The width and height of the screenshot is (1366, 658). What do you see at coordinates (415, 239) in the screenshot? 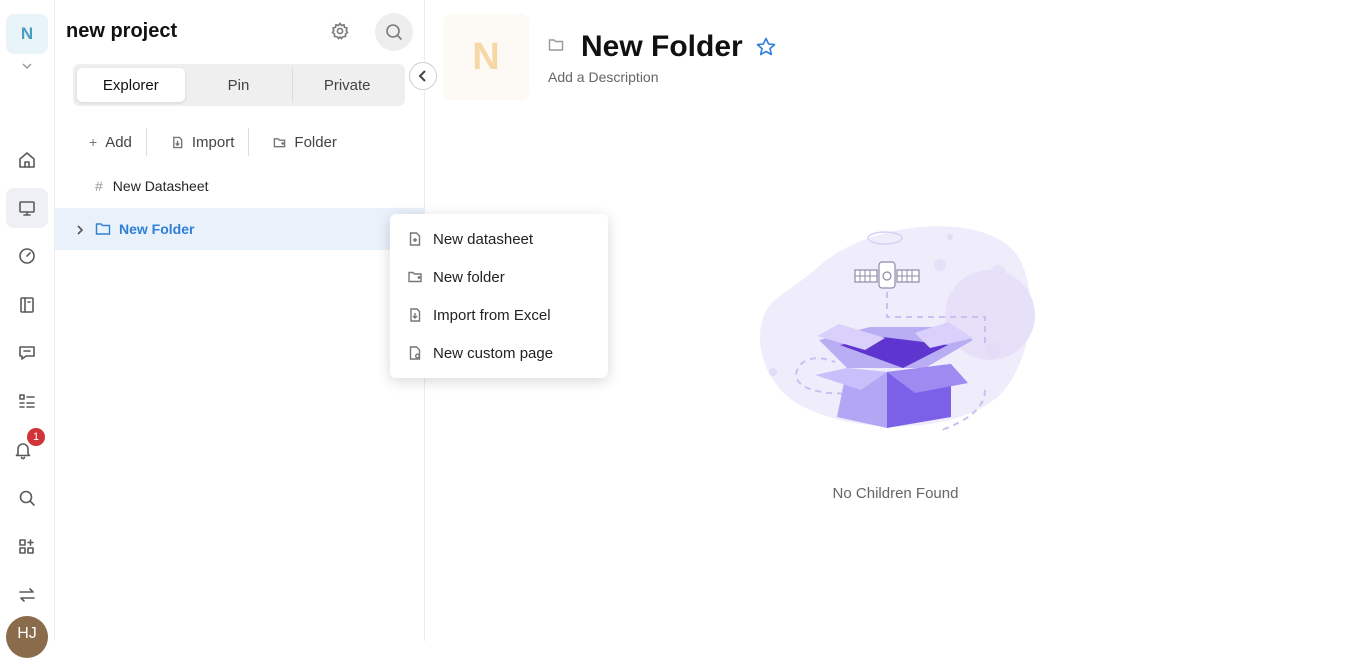
I see `new-datasheet-icon` at bounding box center [415, 239].